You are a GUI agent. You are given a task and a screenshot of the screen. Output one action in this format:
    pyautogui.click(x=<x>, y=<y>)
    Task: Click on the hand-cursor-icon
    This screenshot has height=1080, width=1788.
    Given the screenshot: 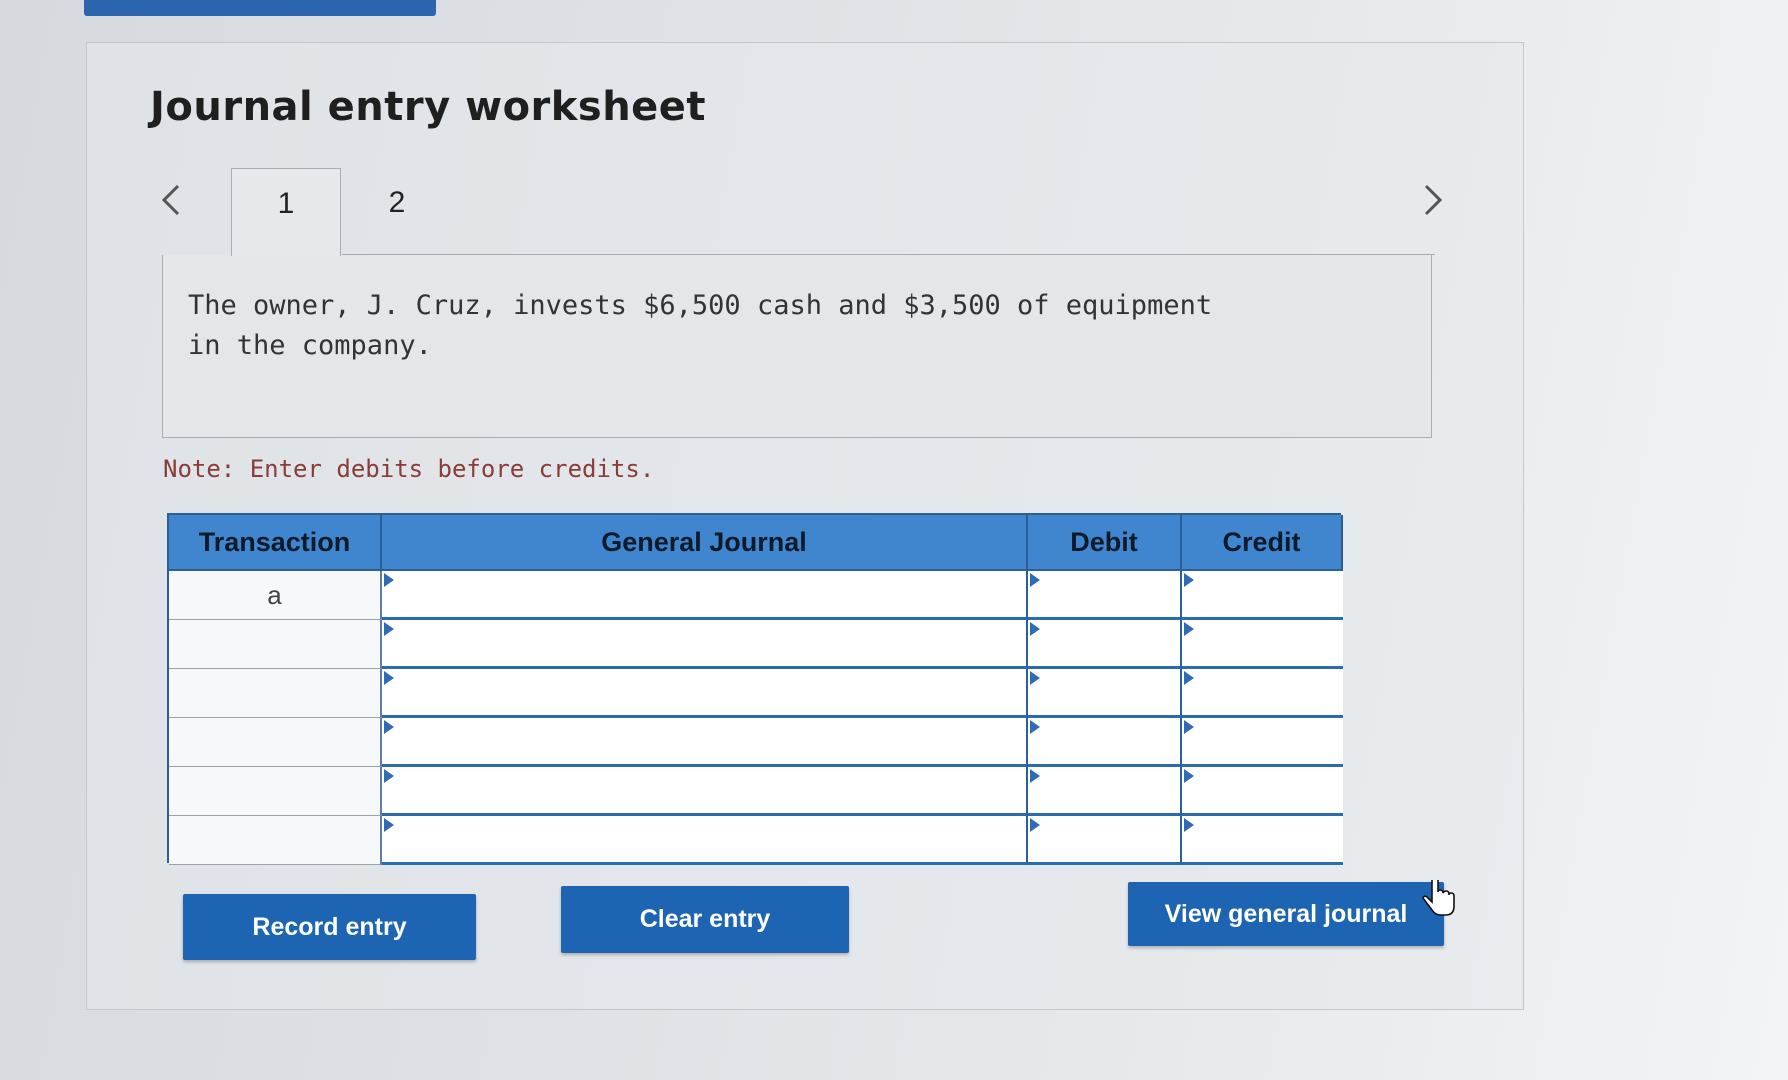 What is the action you would take?
    pyautogui.click(x=1440, y=898)
    